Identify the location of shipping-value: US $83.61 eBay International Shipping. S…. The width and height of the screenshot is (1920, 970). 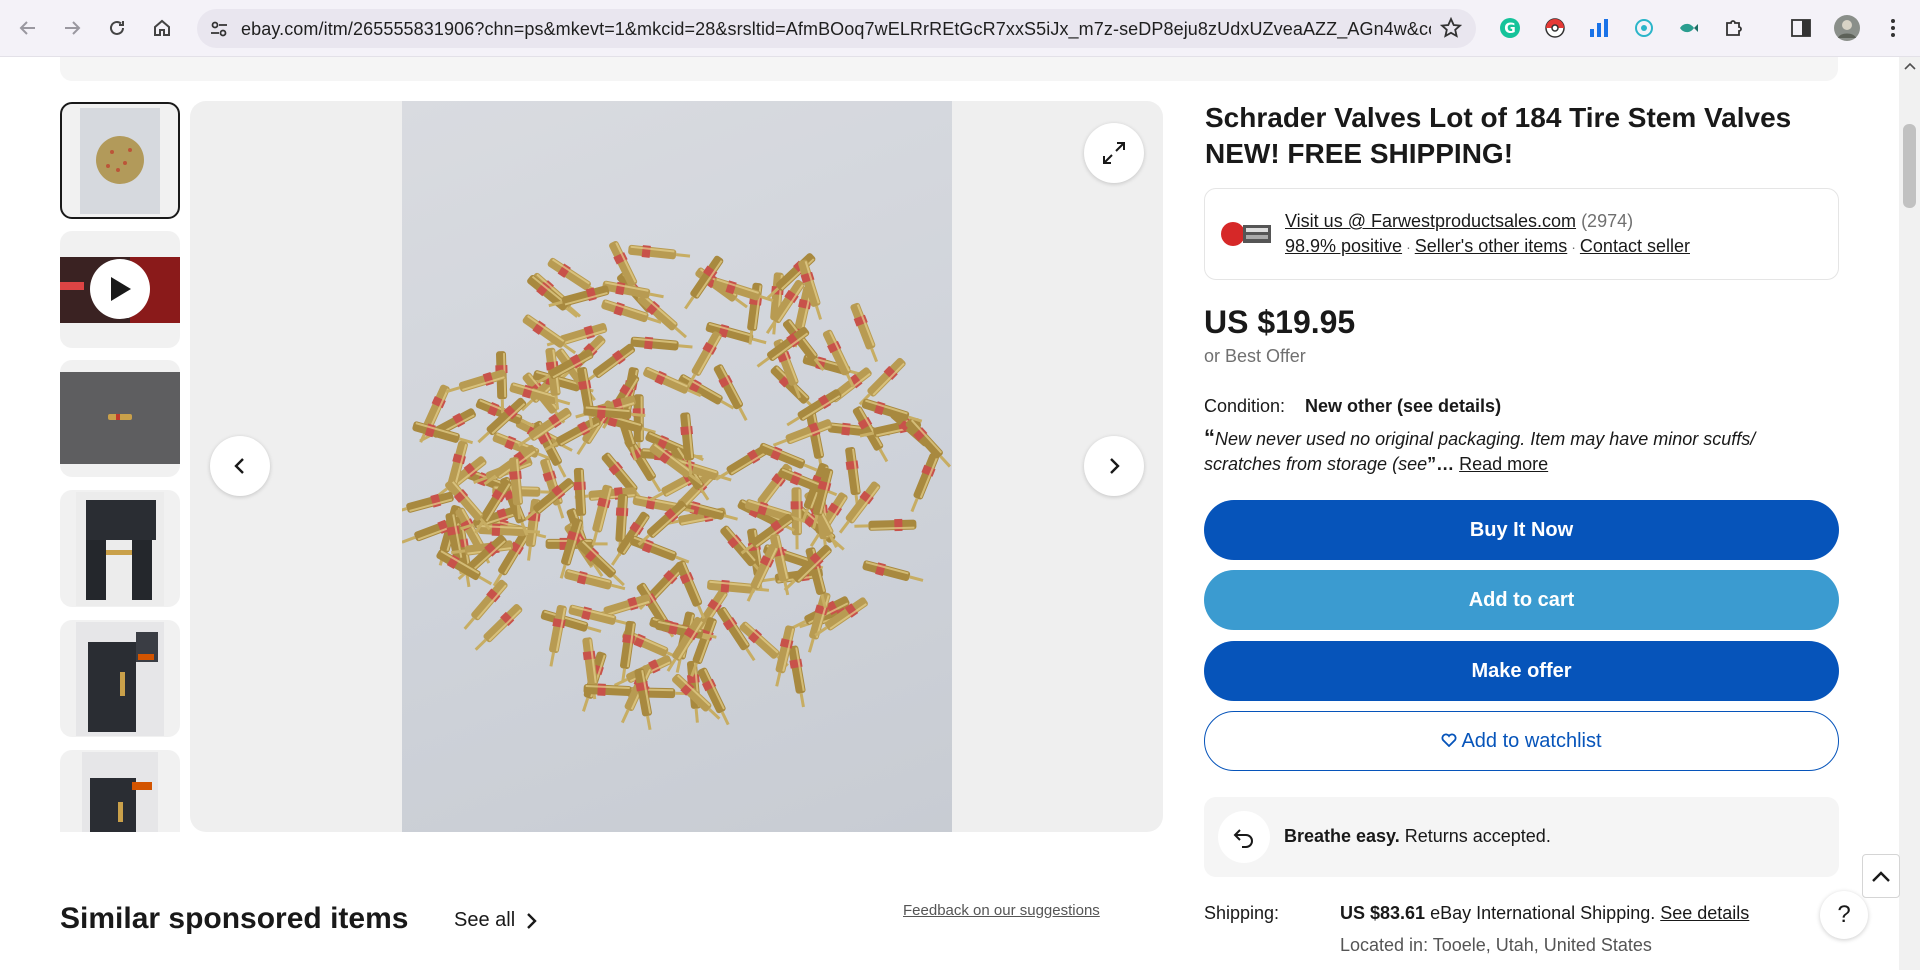
(1544, 913).